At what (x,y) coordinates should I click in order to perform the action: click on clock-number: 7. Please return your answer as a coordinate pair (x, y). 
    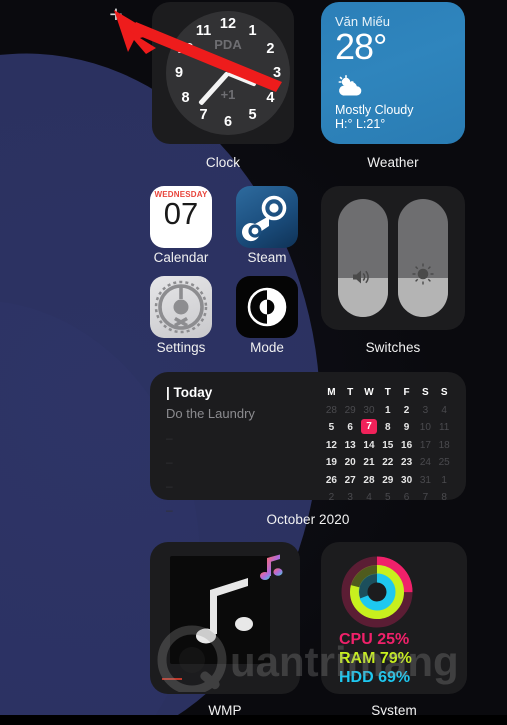
    Looking at the image, I should click on (203, 115).